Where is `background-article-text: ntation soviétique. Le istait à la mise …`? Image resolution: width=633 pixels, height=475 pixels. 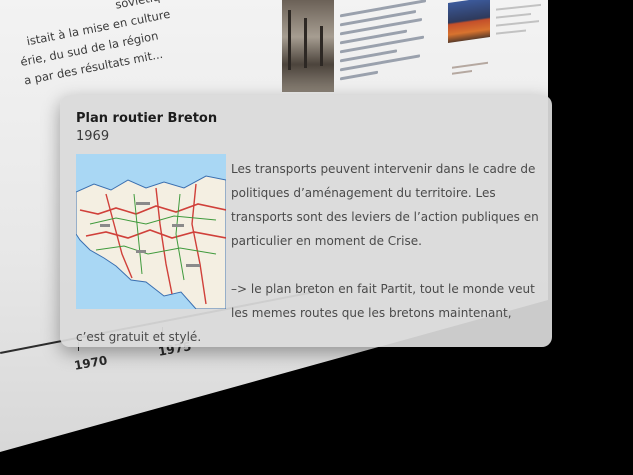
background-article-text: ntation soviétique. Le istait à la mise … is located at coordinates (105, 45).